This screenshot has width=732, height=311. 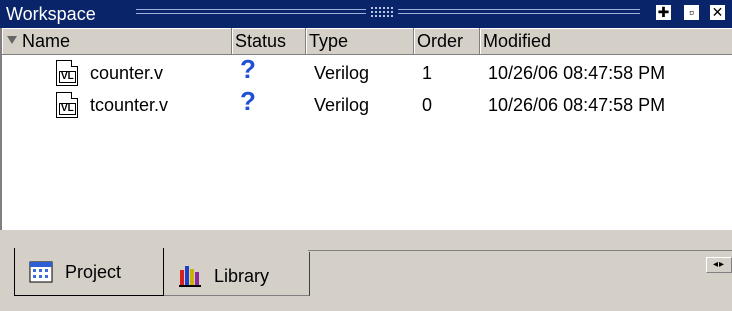 I want to click on file-name: tcounter.v, so click(x=129, y=105).